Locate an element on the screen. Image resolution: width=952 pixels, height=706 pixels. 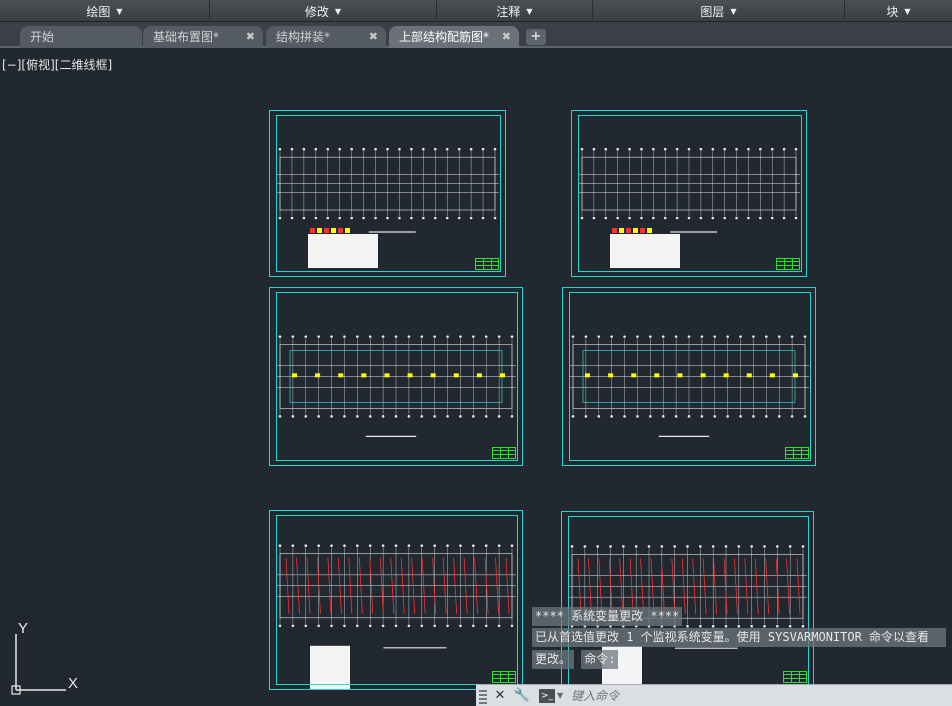
tab-start: 开始 is located at coordinates (81, 37).